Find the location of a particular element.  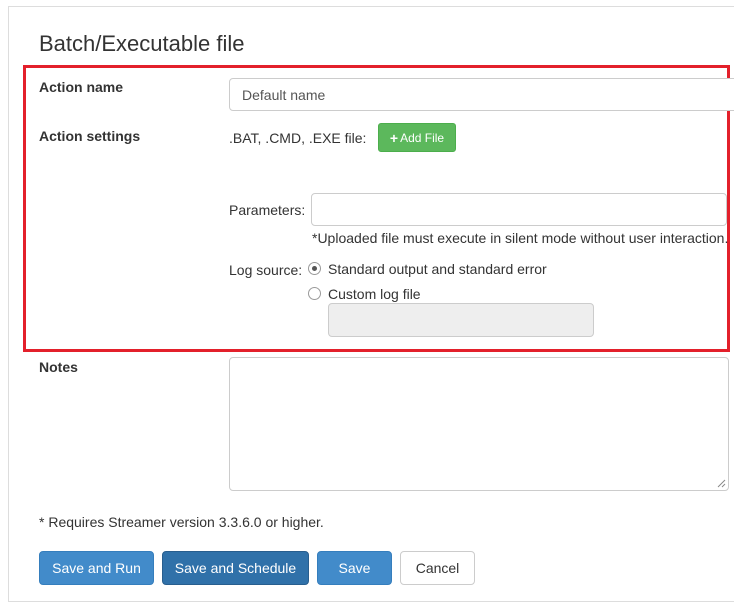

save-and-schedule-button: Save and Schedule is located at coordinates (235, 568).